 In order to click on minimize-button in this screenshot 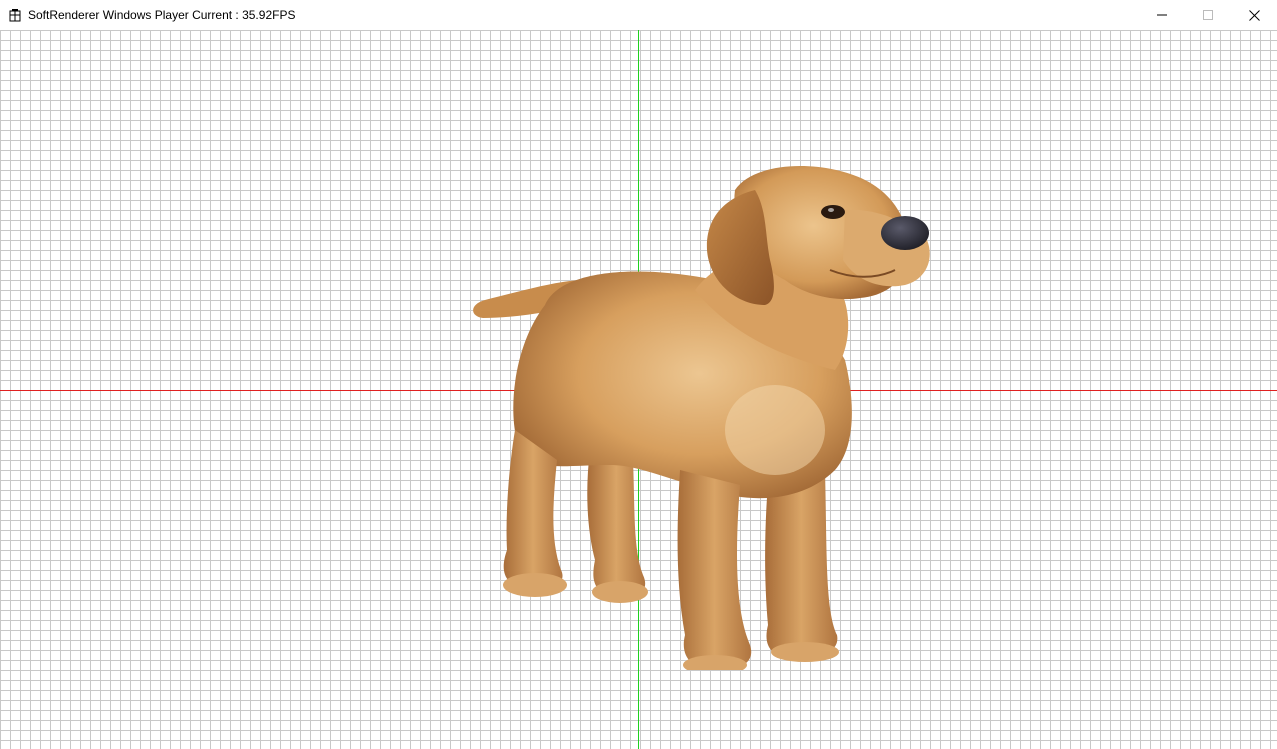, I will do `click(1162, 15)`.